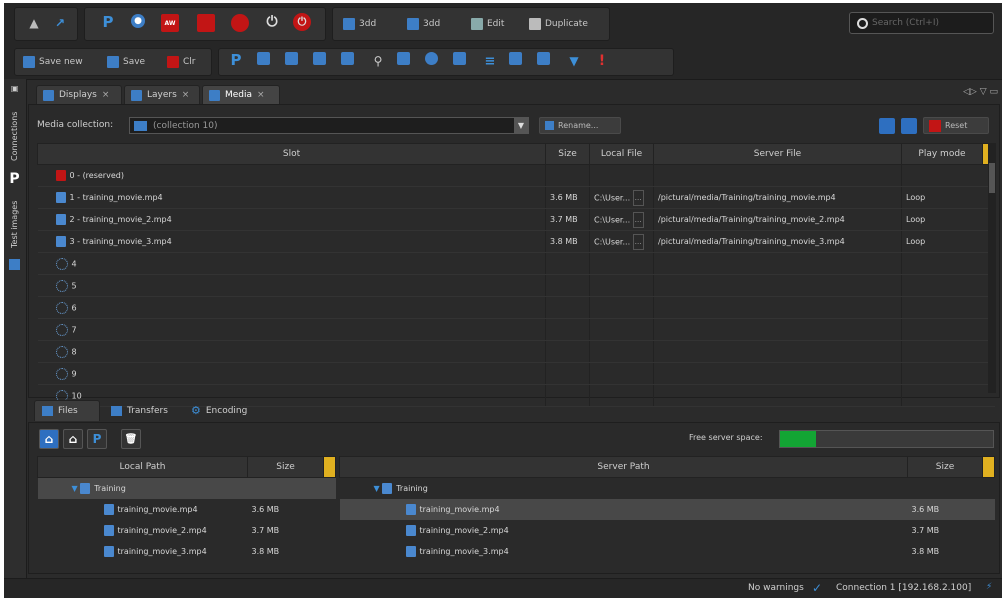  I want to click on clear-button: Clr, so click(181, 62).